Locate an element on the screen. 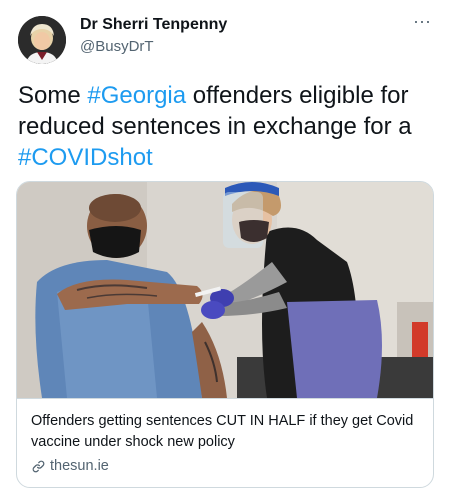 The height and width of the screenshot is (500, 450). hashtag-covidshot: #COVIDshot is located at coordinates (85, 157).